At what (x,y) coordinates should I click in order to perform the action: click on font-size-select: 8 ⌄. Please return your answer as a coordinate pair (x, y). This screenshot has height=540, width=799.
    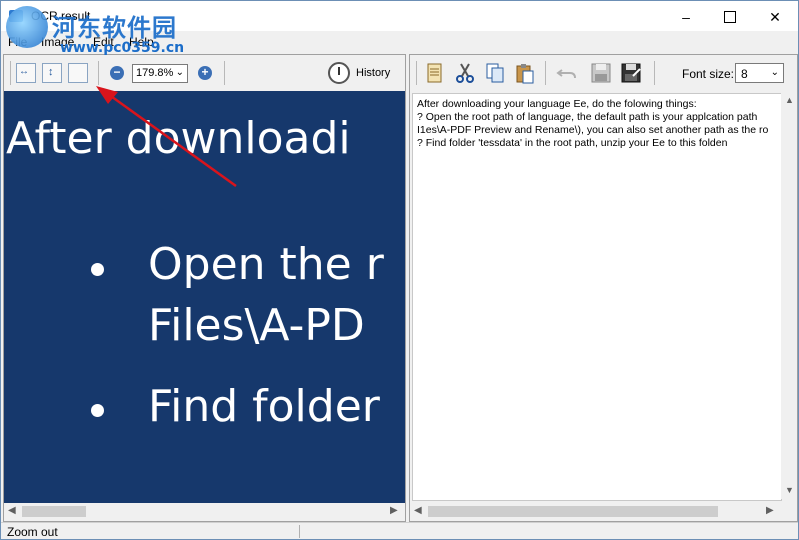
    Looking at the image, I should click on (759, 73).